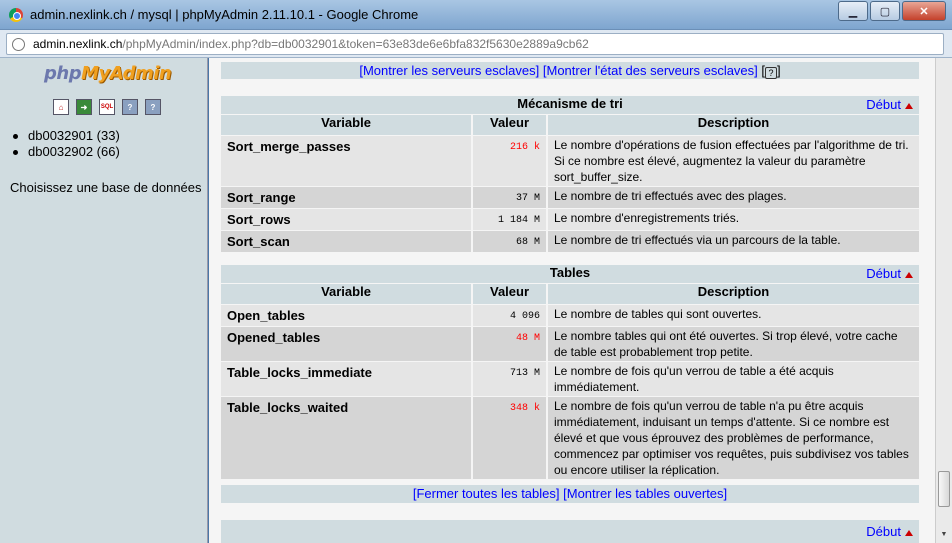 The height and width of the screenshot is (543, 952). I want to click on globe-icon, so click(18, 44).